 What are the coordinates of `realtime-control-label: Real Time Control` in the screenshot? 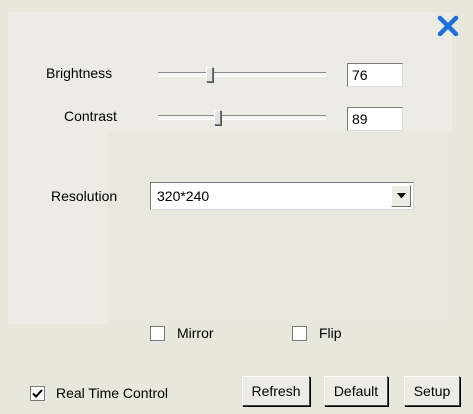 It's located at (112, 393).